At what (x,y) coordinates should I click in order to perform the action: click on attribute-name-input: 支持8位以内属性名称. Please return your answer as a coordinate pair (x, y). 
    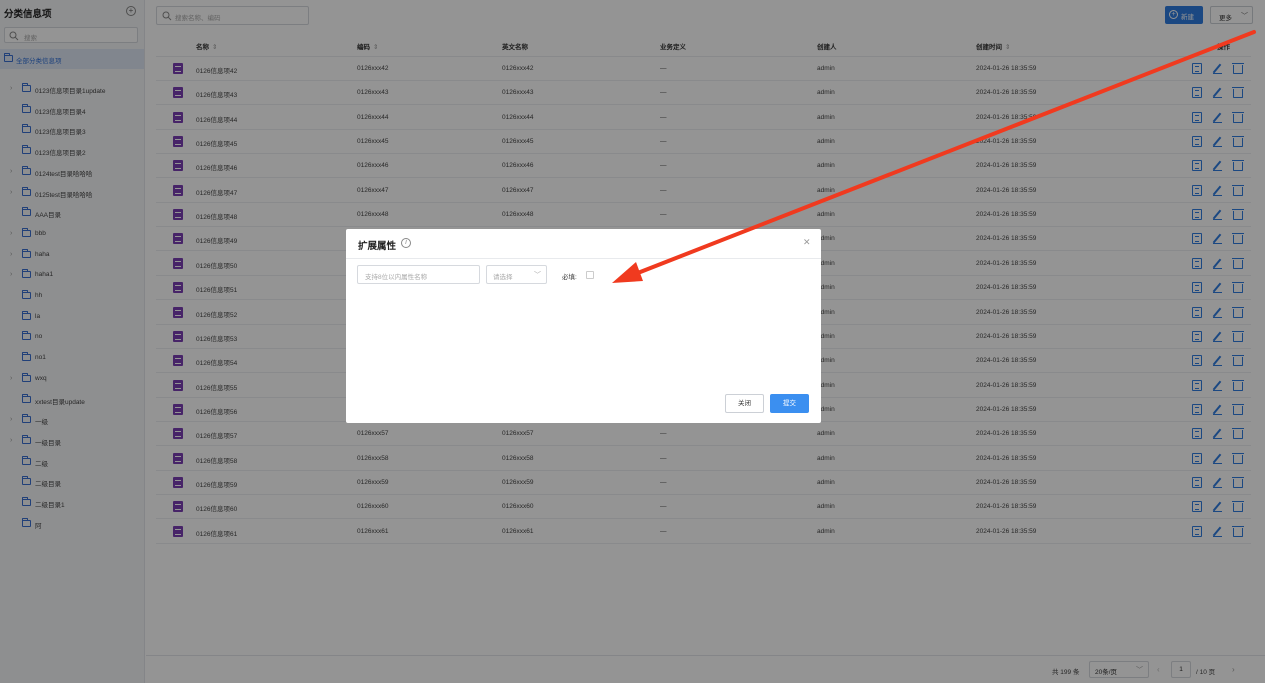
    Looking at the image, I should click on (418, 274).